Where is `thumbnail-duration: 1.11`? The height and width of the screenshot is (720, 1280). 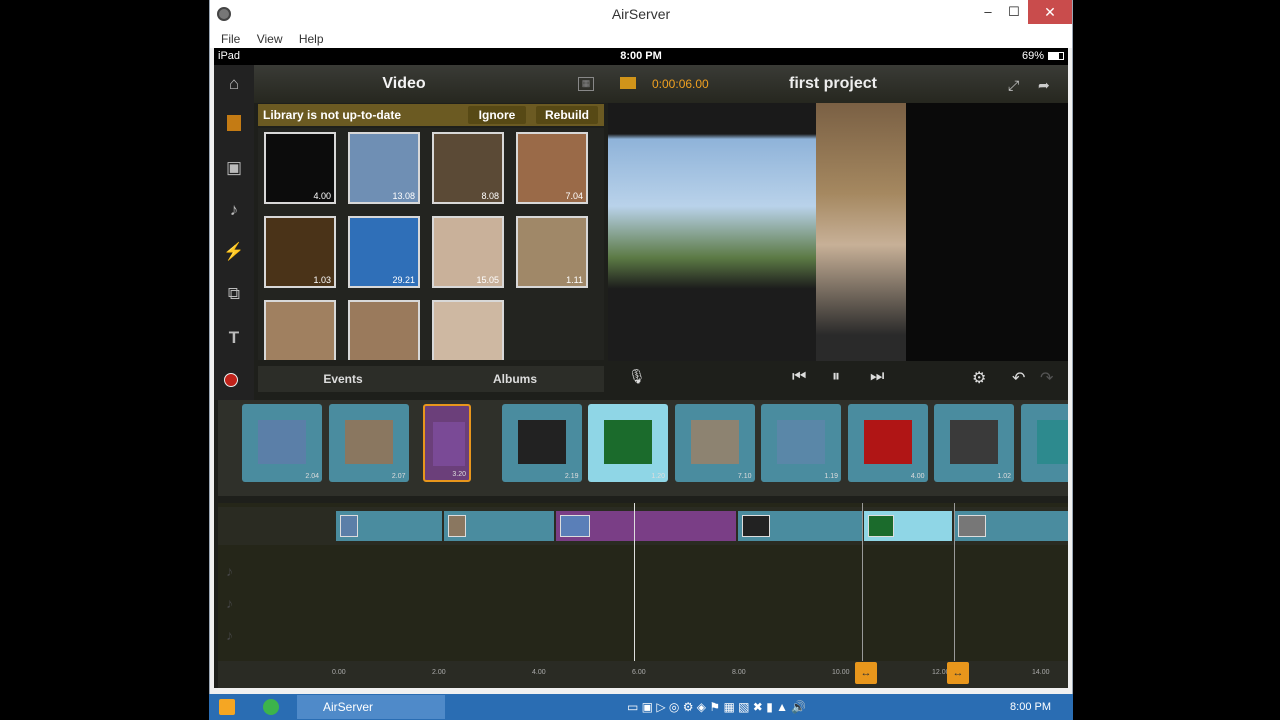 thumbnail-duration: 1.11 is located at coordinates (574, 280).